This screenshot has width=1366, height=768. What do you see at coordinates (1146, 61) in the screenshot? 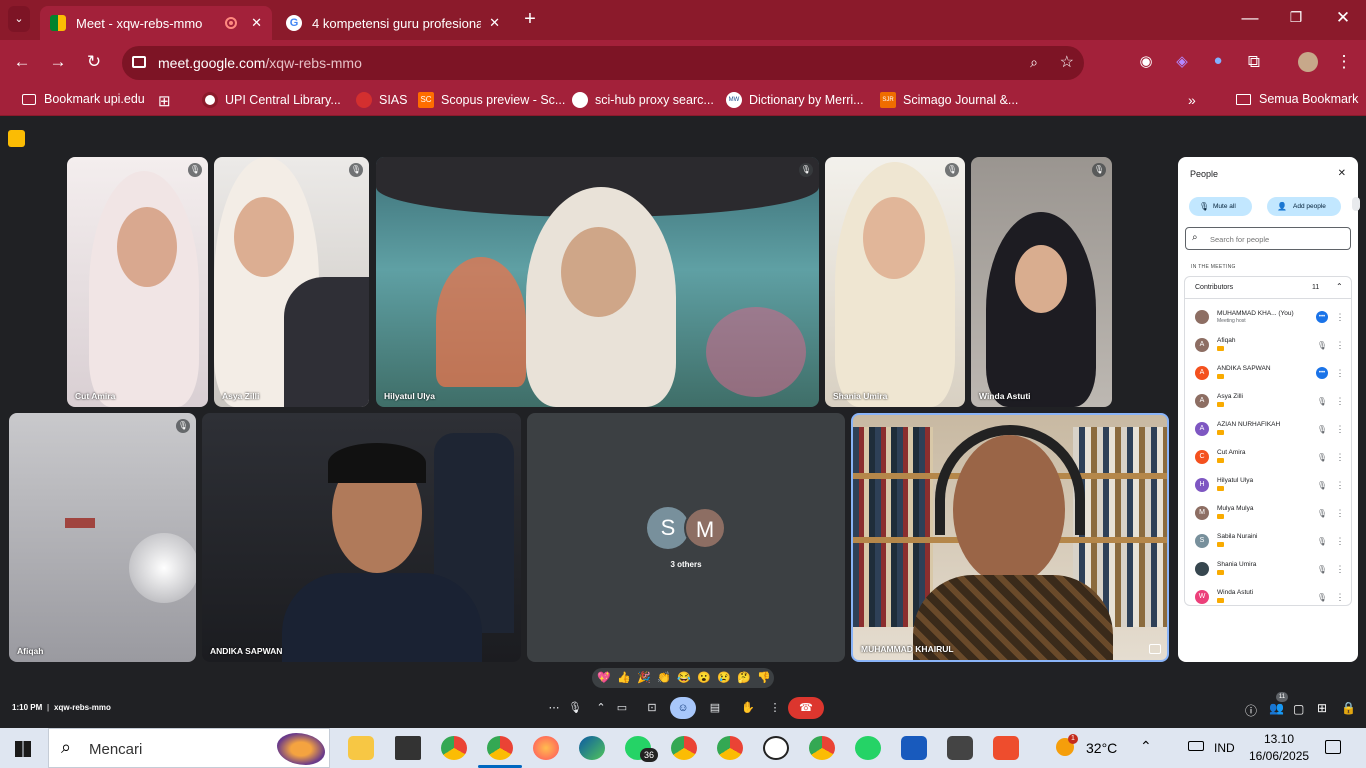
I see `extension-icon-1: ◉` at bounding box center [1146, 61].